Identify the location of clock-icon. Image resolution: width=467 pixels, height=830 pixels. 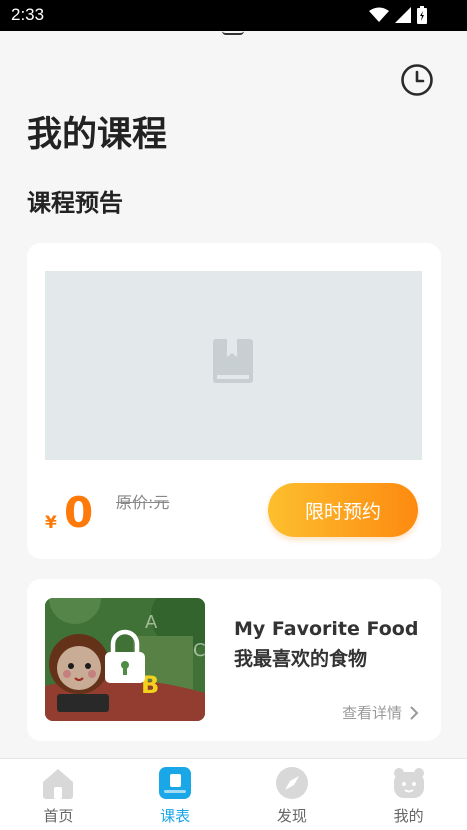
(417, 80).